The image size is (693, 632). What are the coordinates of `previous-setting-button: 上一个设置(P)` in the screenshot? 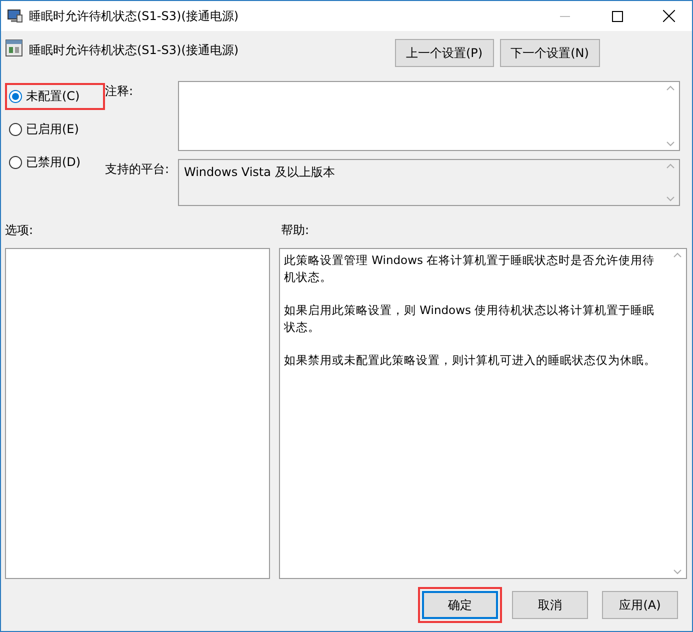 It's located at (444, 53).